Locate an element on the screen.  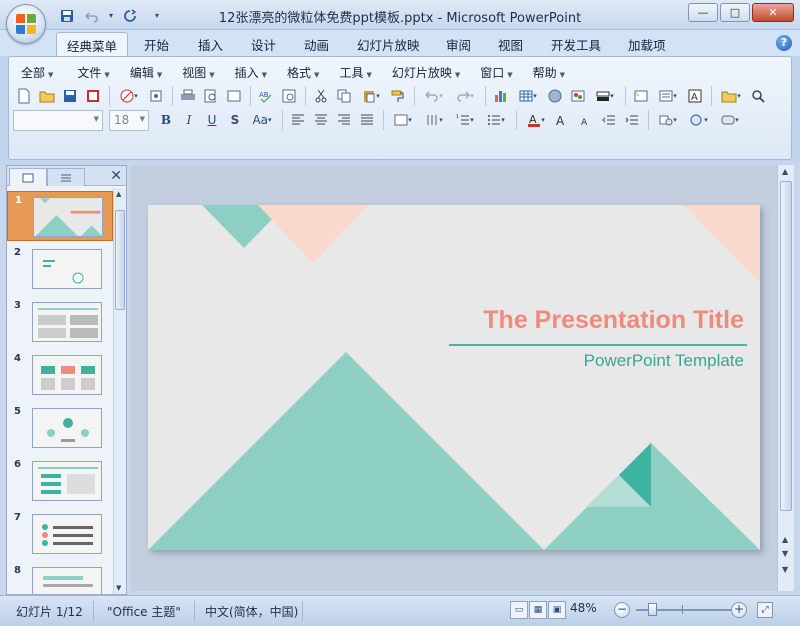
new-doc-icon is located at coordinates (24, 96).